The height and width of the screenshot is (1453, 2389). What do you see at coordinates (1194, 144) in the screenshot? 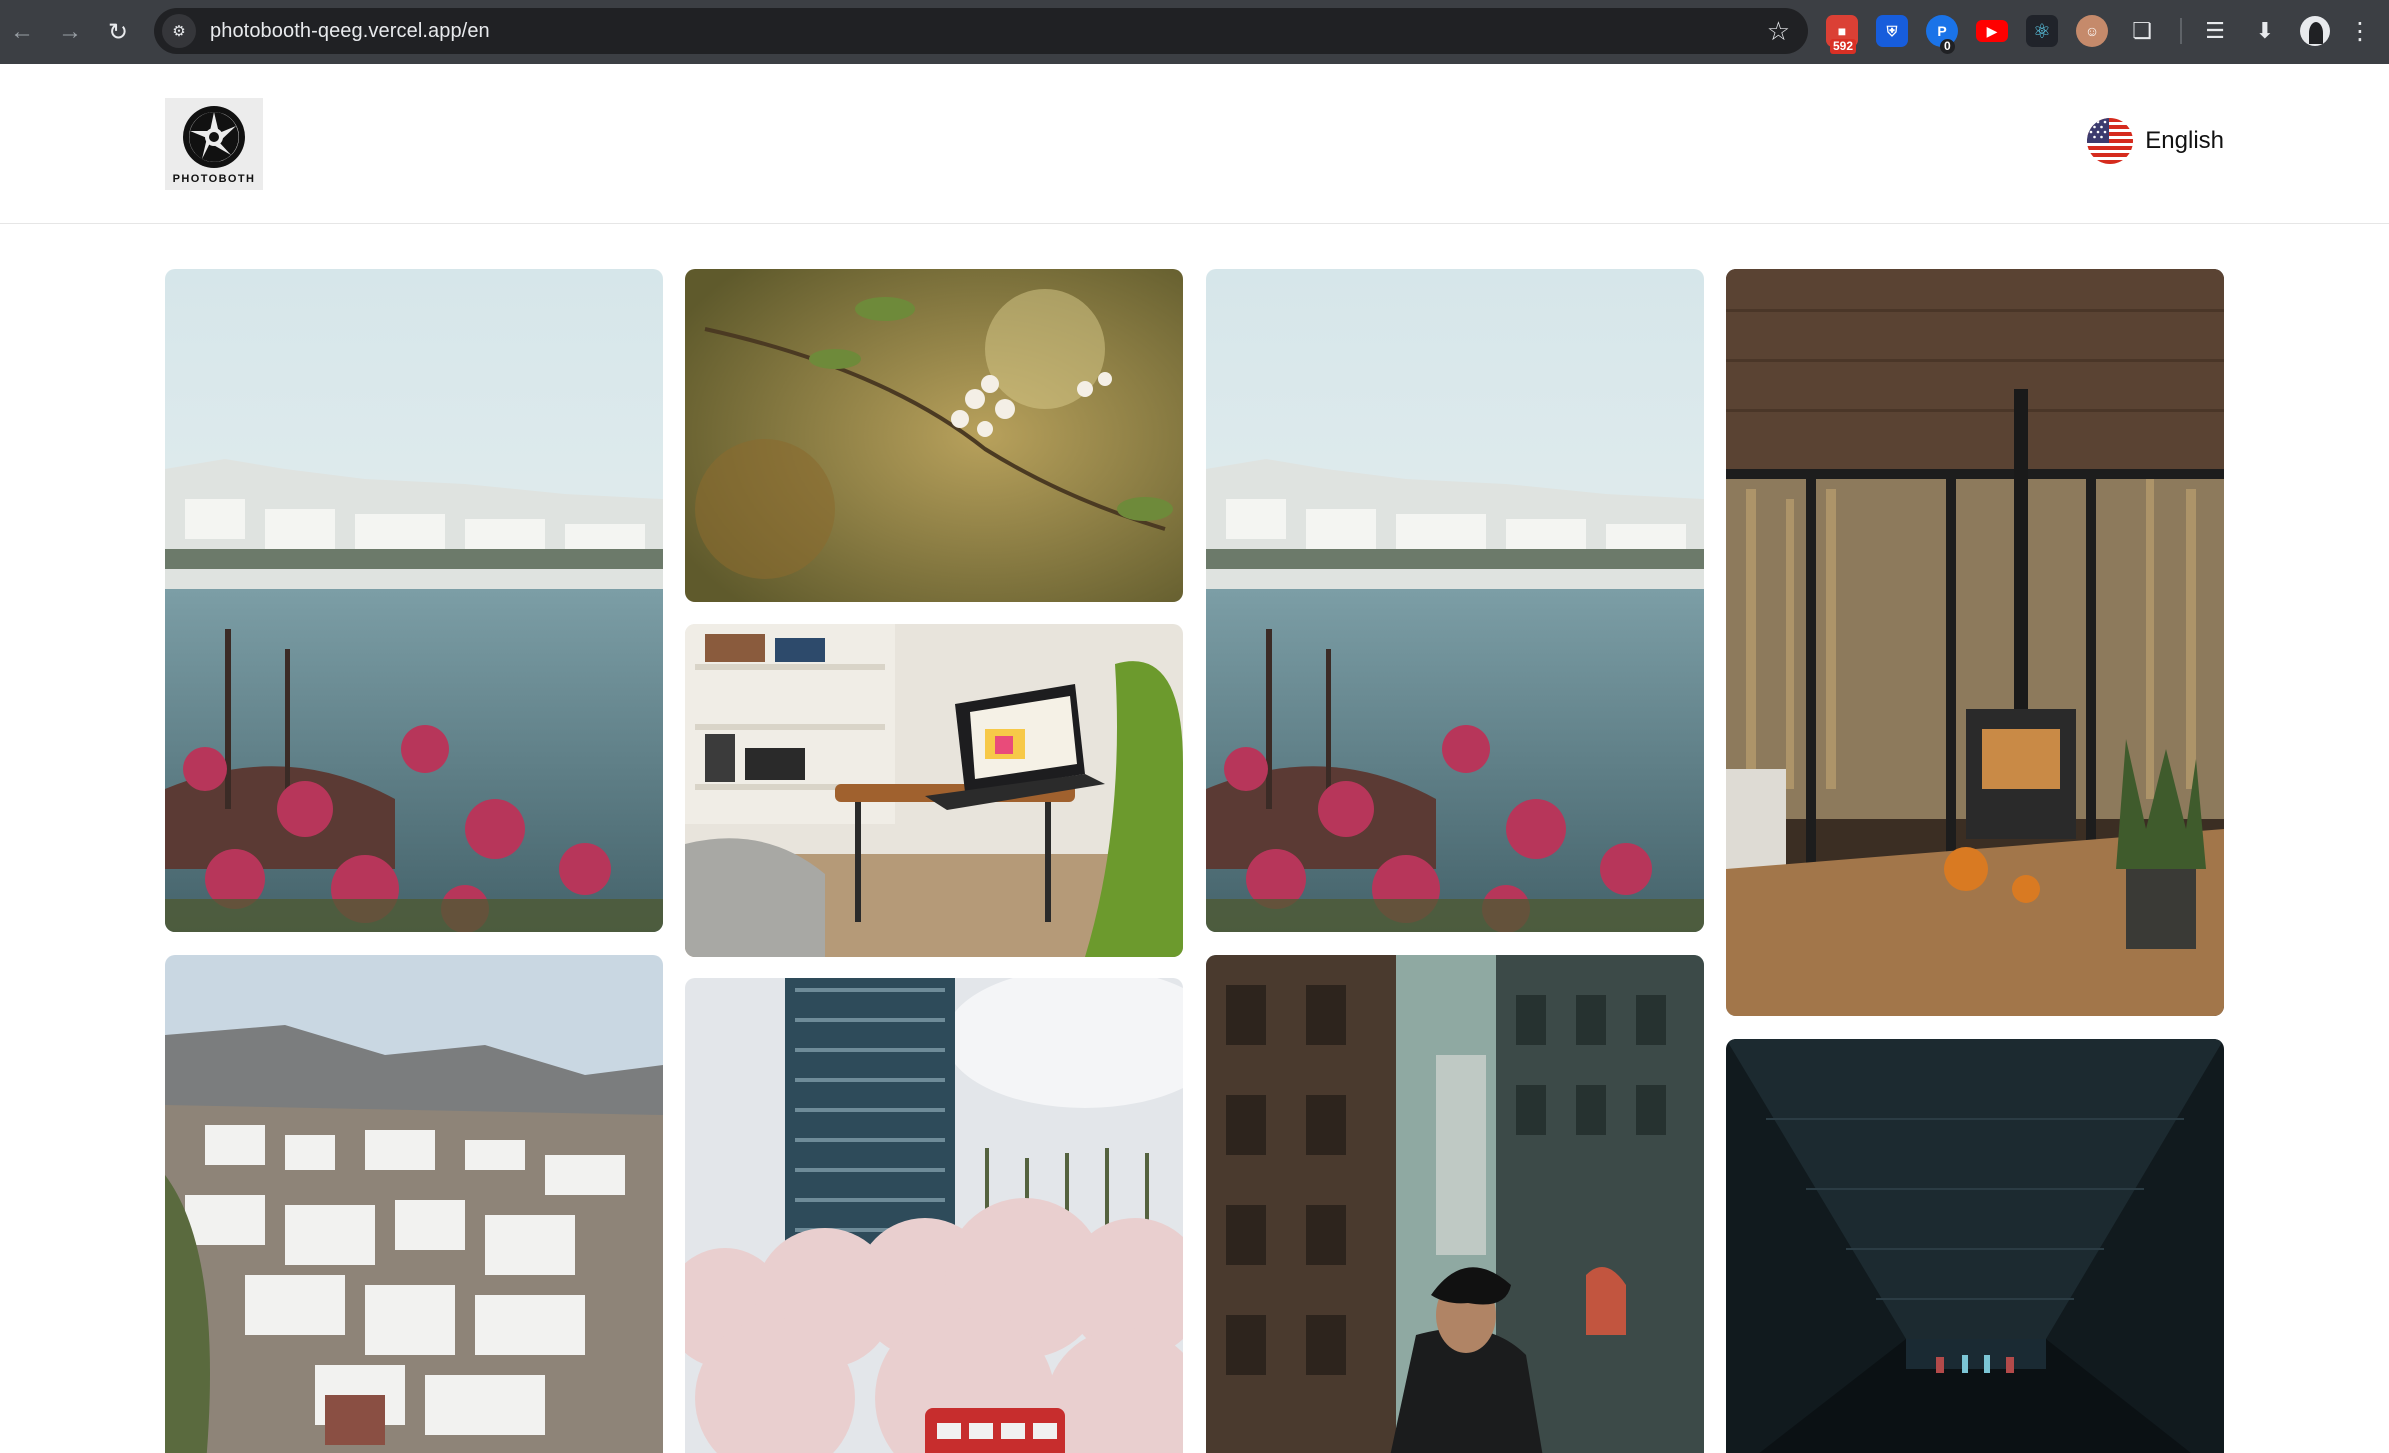
I see `site-header: PHOTOBOTH English` at bounding box center [1194, 144].